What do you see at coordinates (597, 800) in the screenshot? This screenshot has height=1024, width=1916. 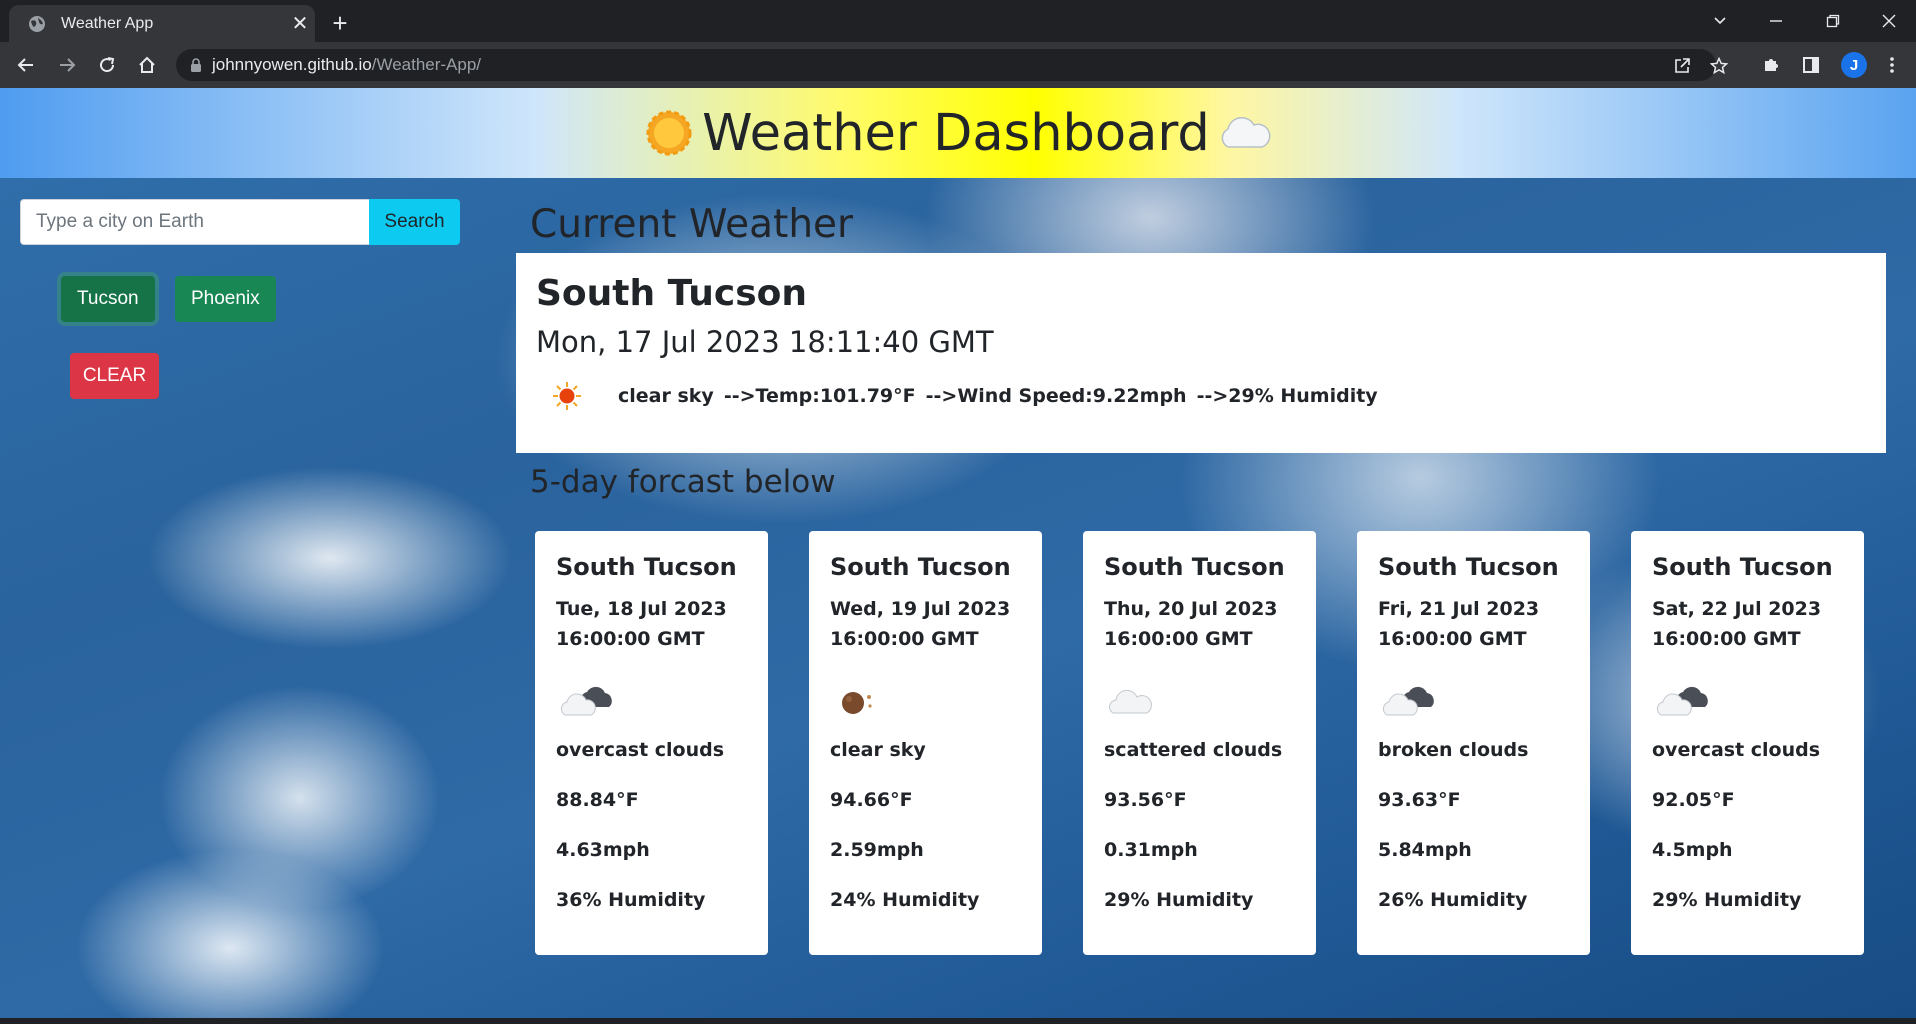 I see `forecast-temp: 88.84°F` at bounding box center [597, 800].